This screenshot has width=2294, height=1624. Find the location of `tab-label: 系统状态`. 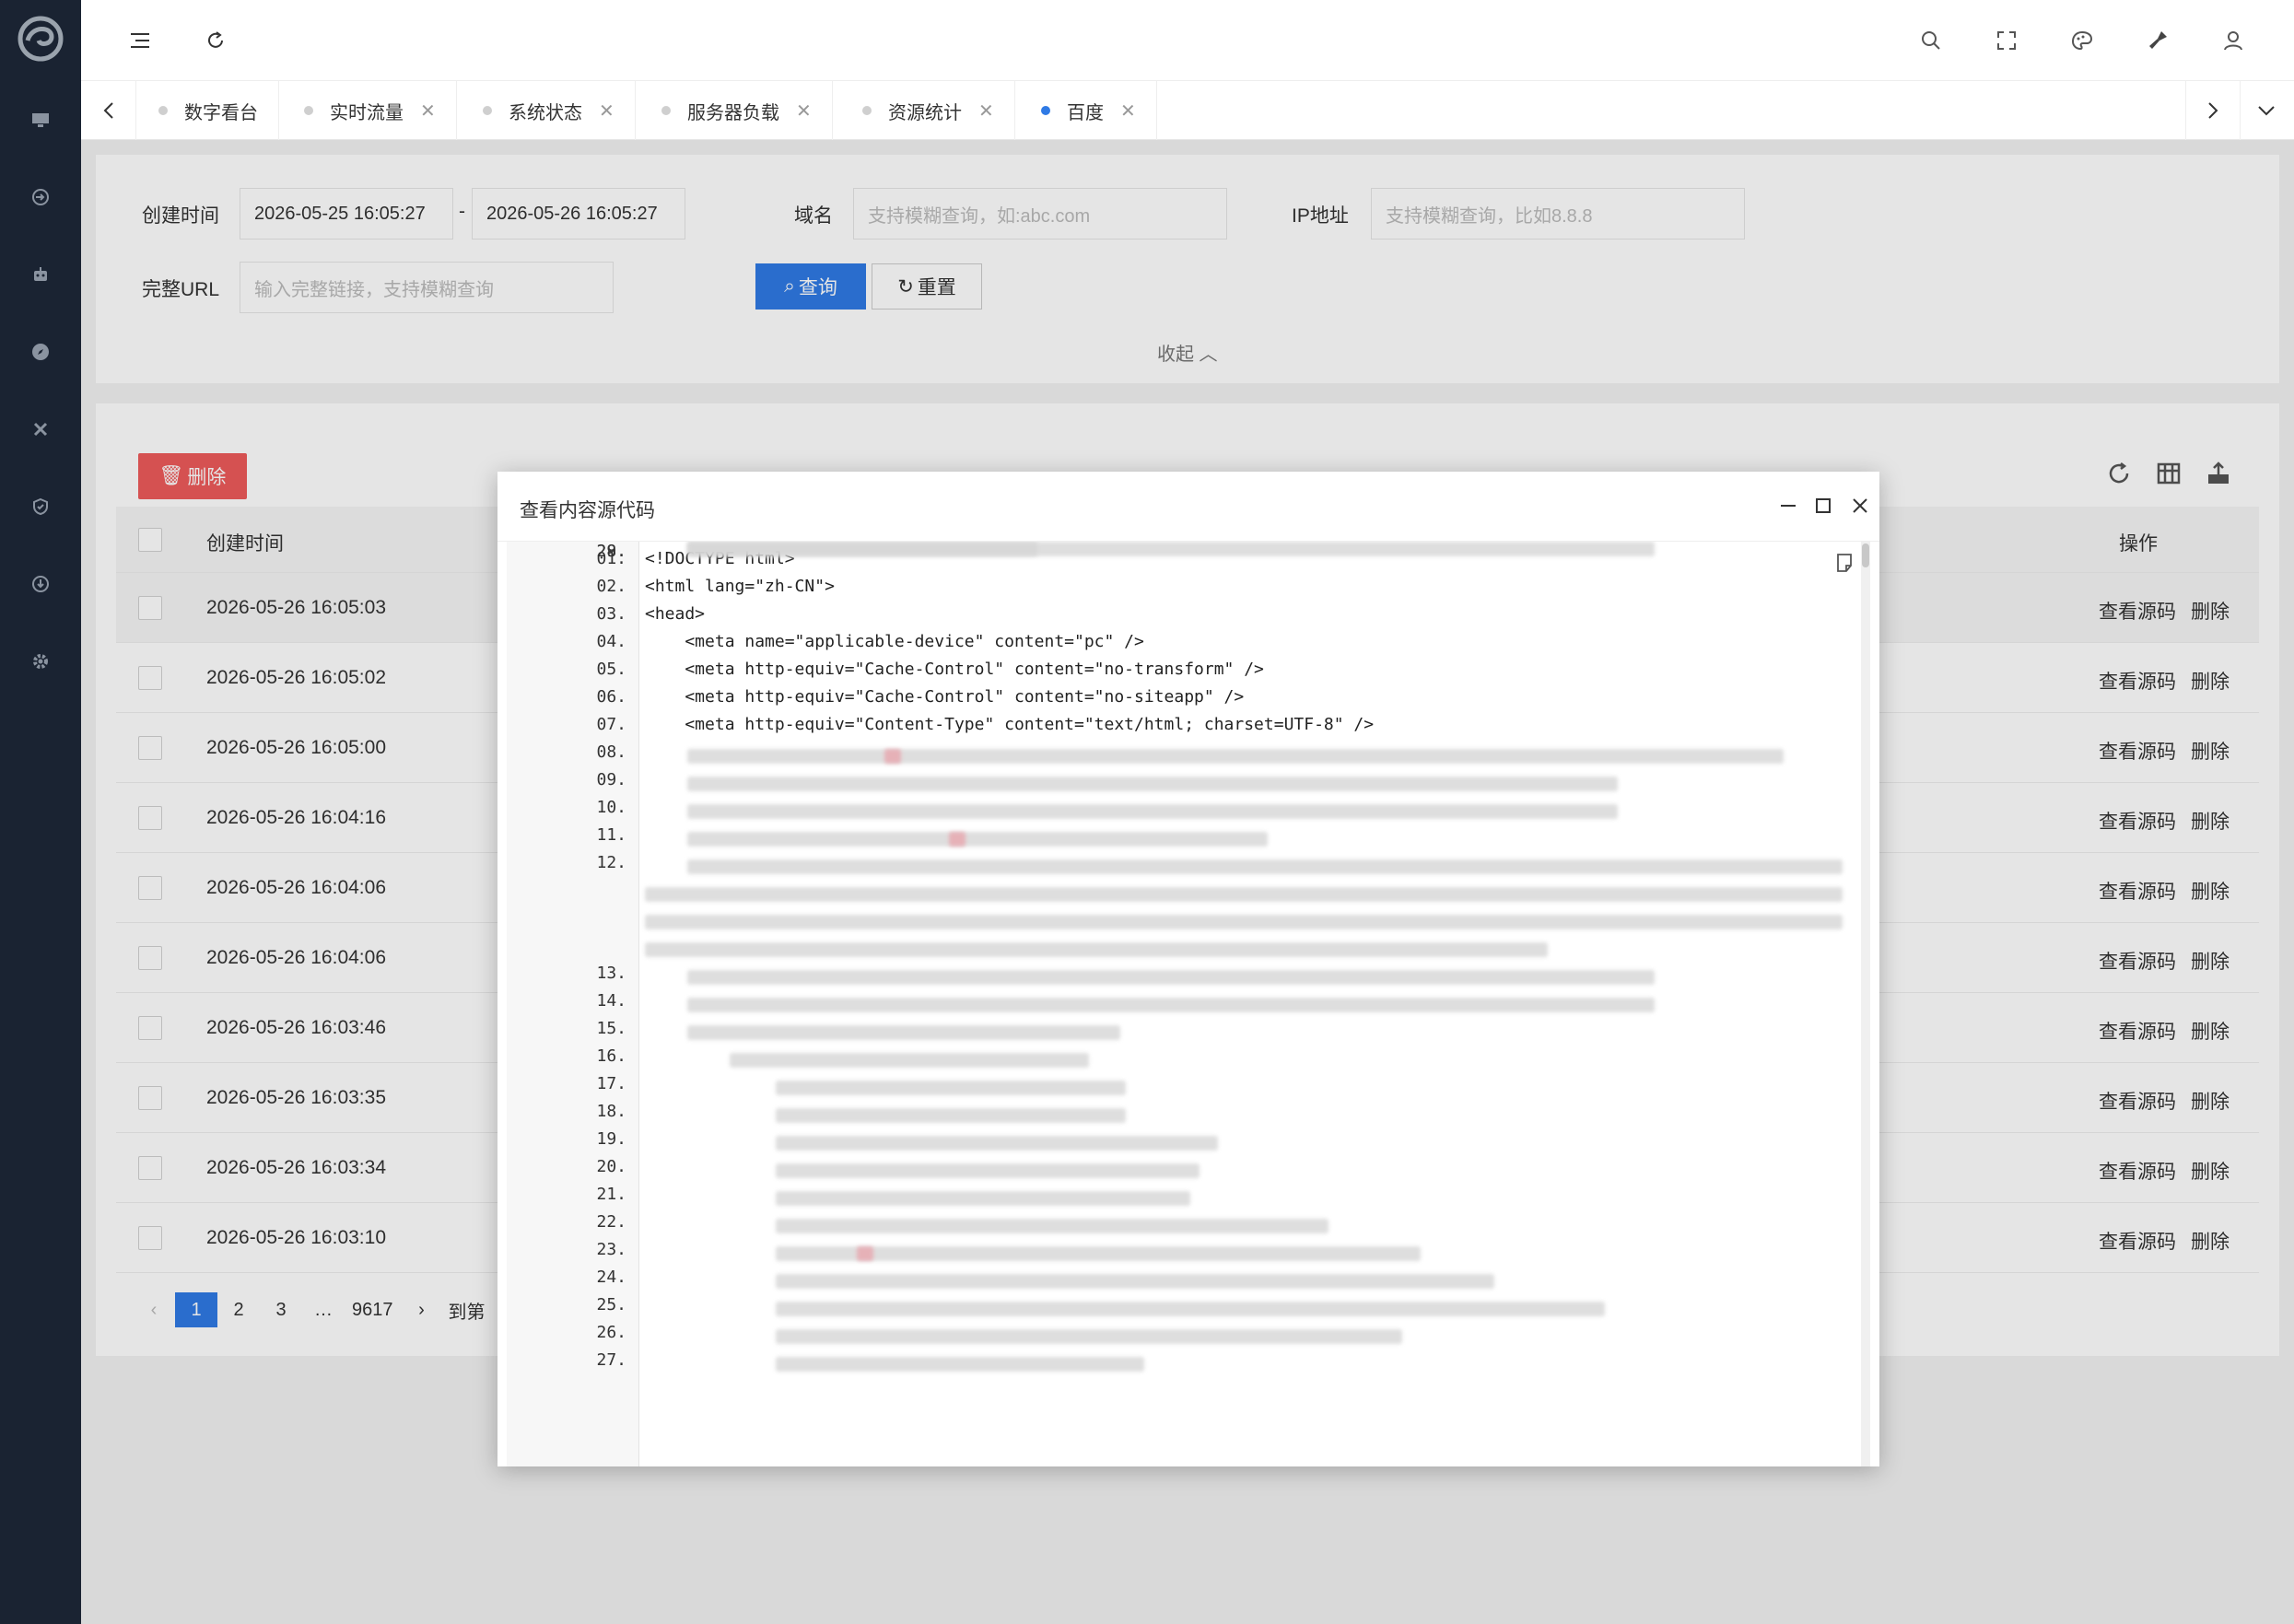

tab-label: 系统状态 is located at coordinates (545, 113).